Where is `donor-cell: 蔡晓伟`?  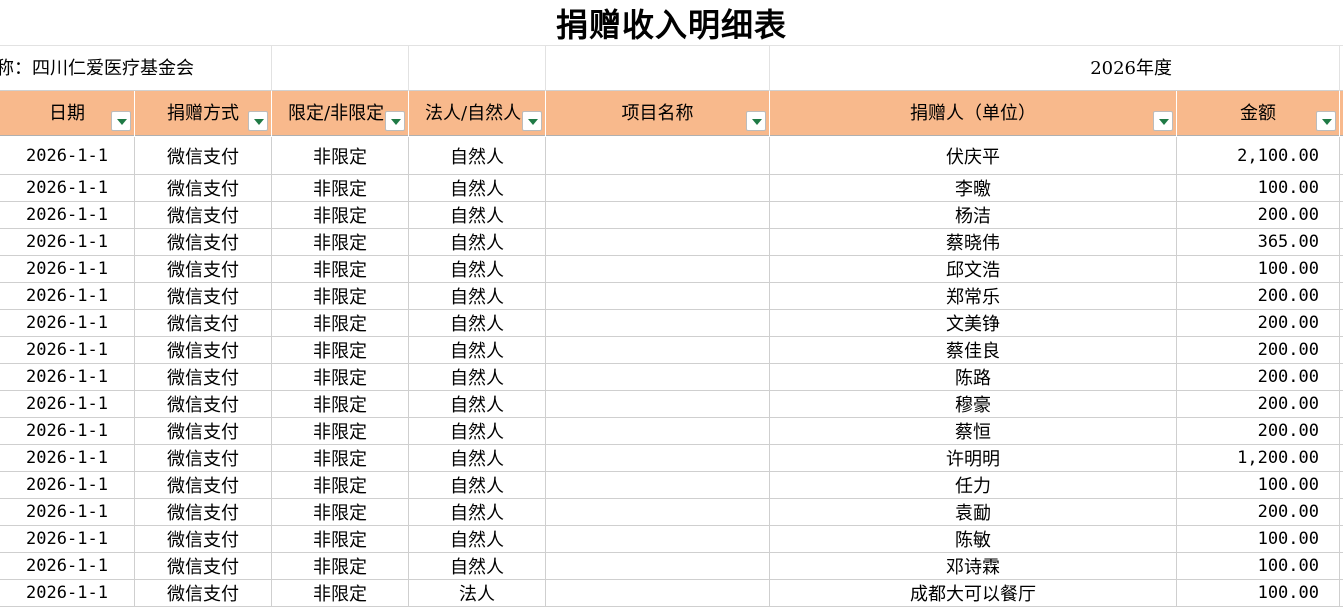
donor-cell: 蔡晓伟 is located at coordinates (973, 242).